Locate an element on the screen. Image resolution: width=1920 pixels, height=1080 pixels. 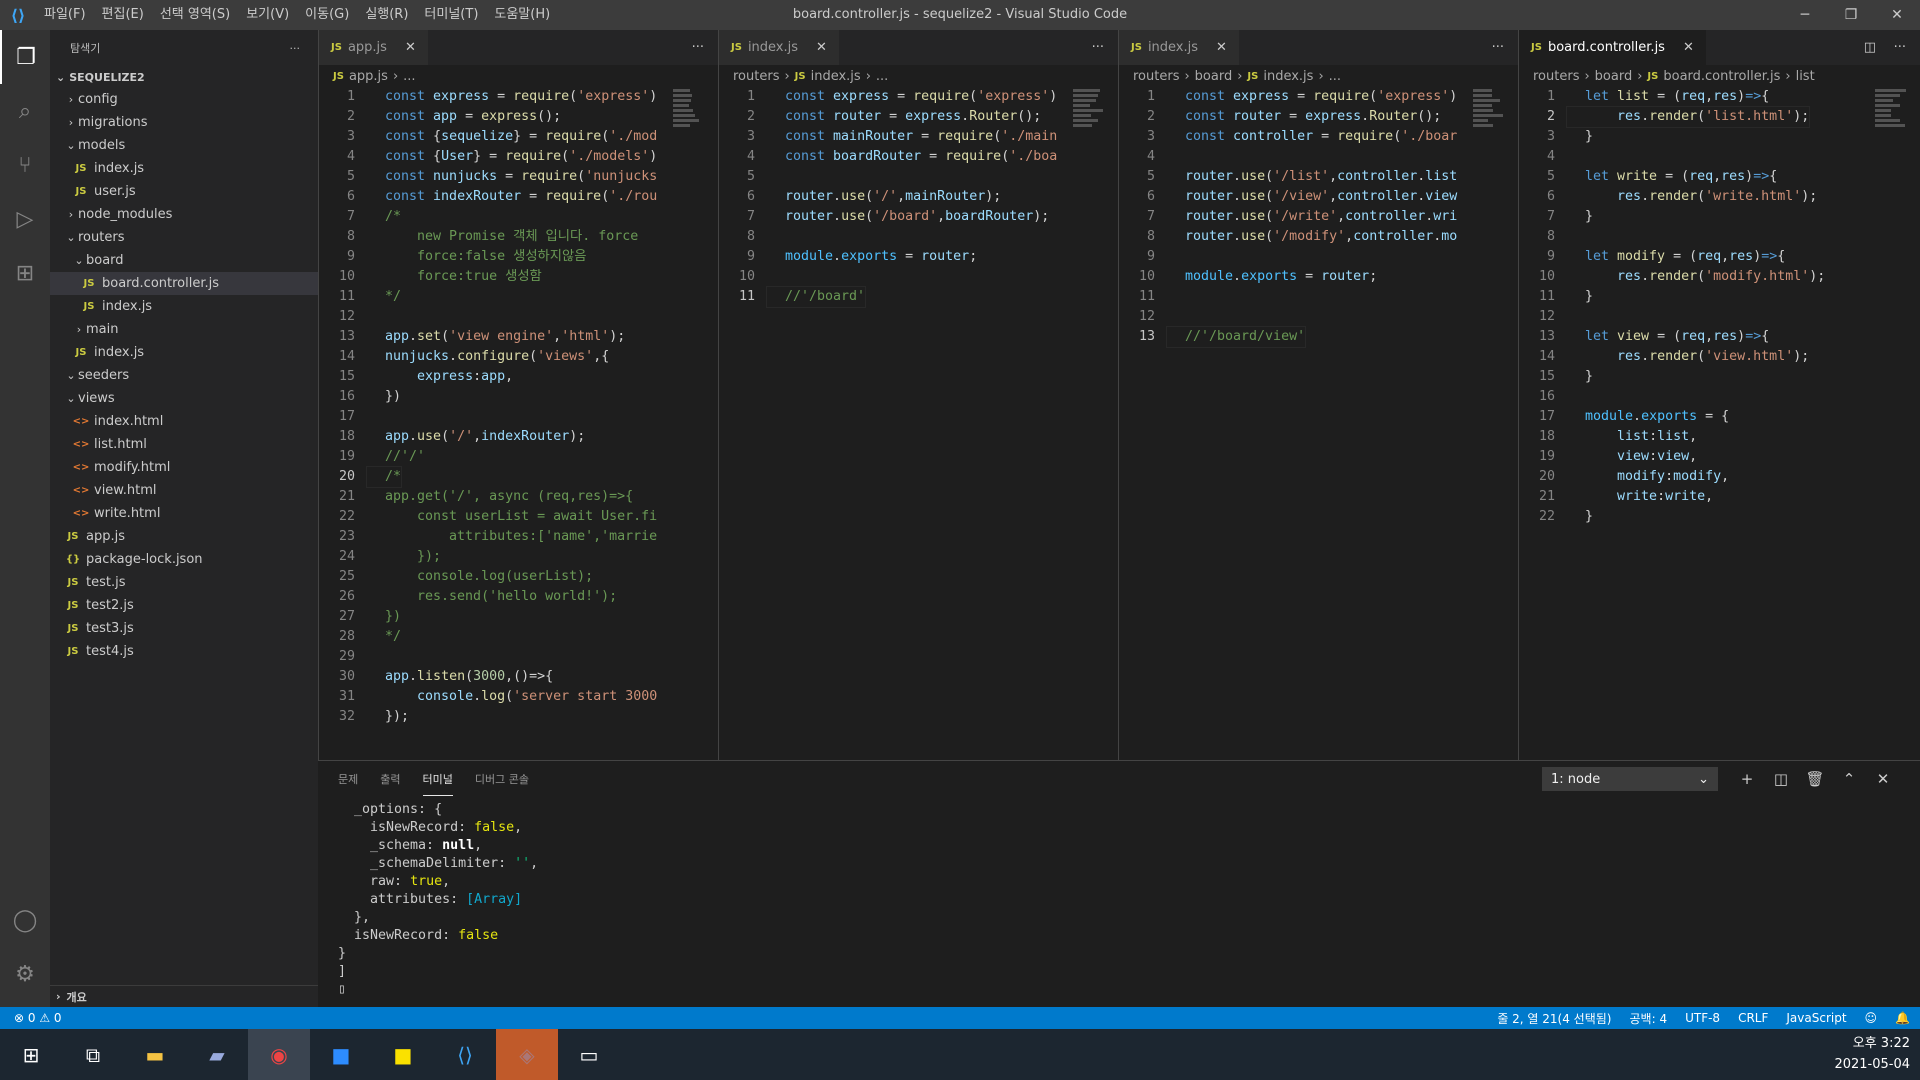
new-terminal-icon: + is located at coordinates (1747, 779).